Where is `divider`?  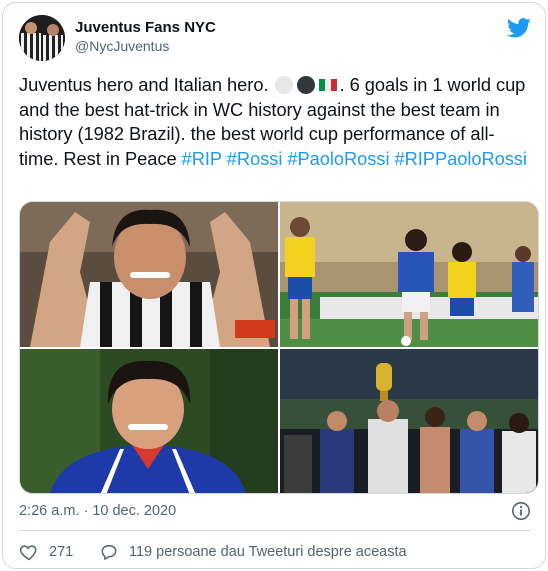 divider is located at coordinates (275, 530).